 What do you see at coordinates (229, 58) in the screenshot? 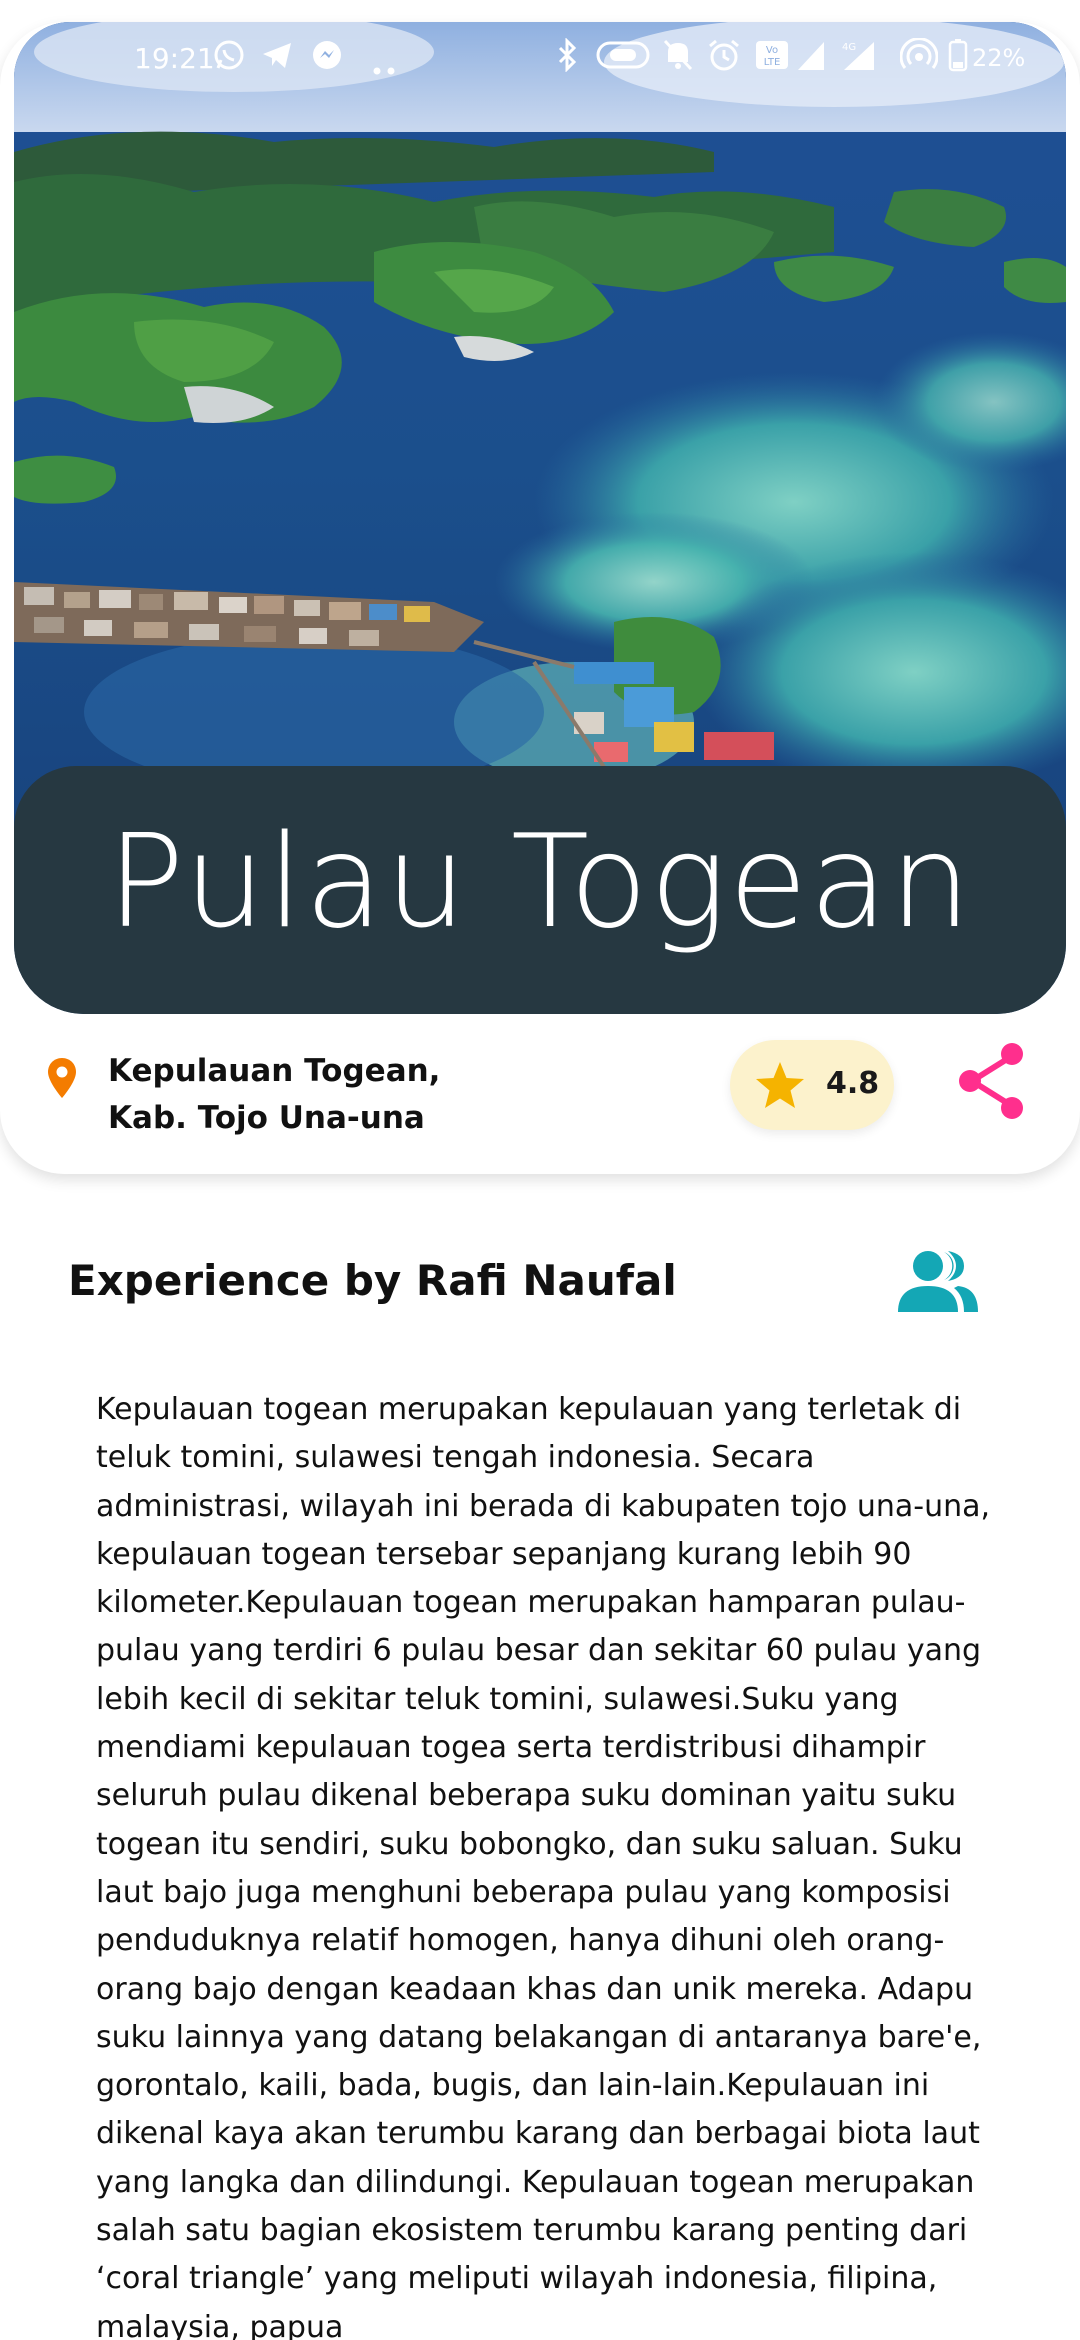
I see `whatsapp-icon` at bounding box center [229, 58].